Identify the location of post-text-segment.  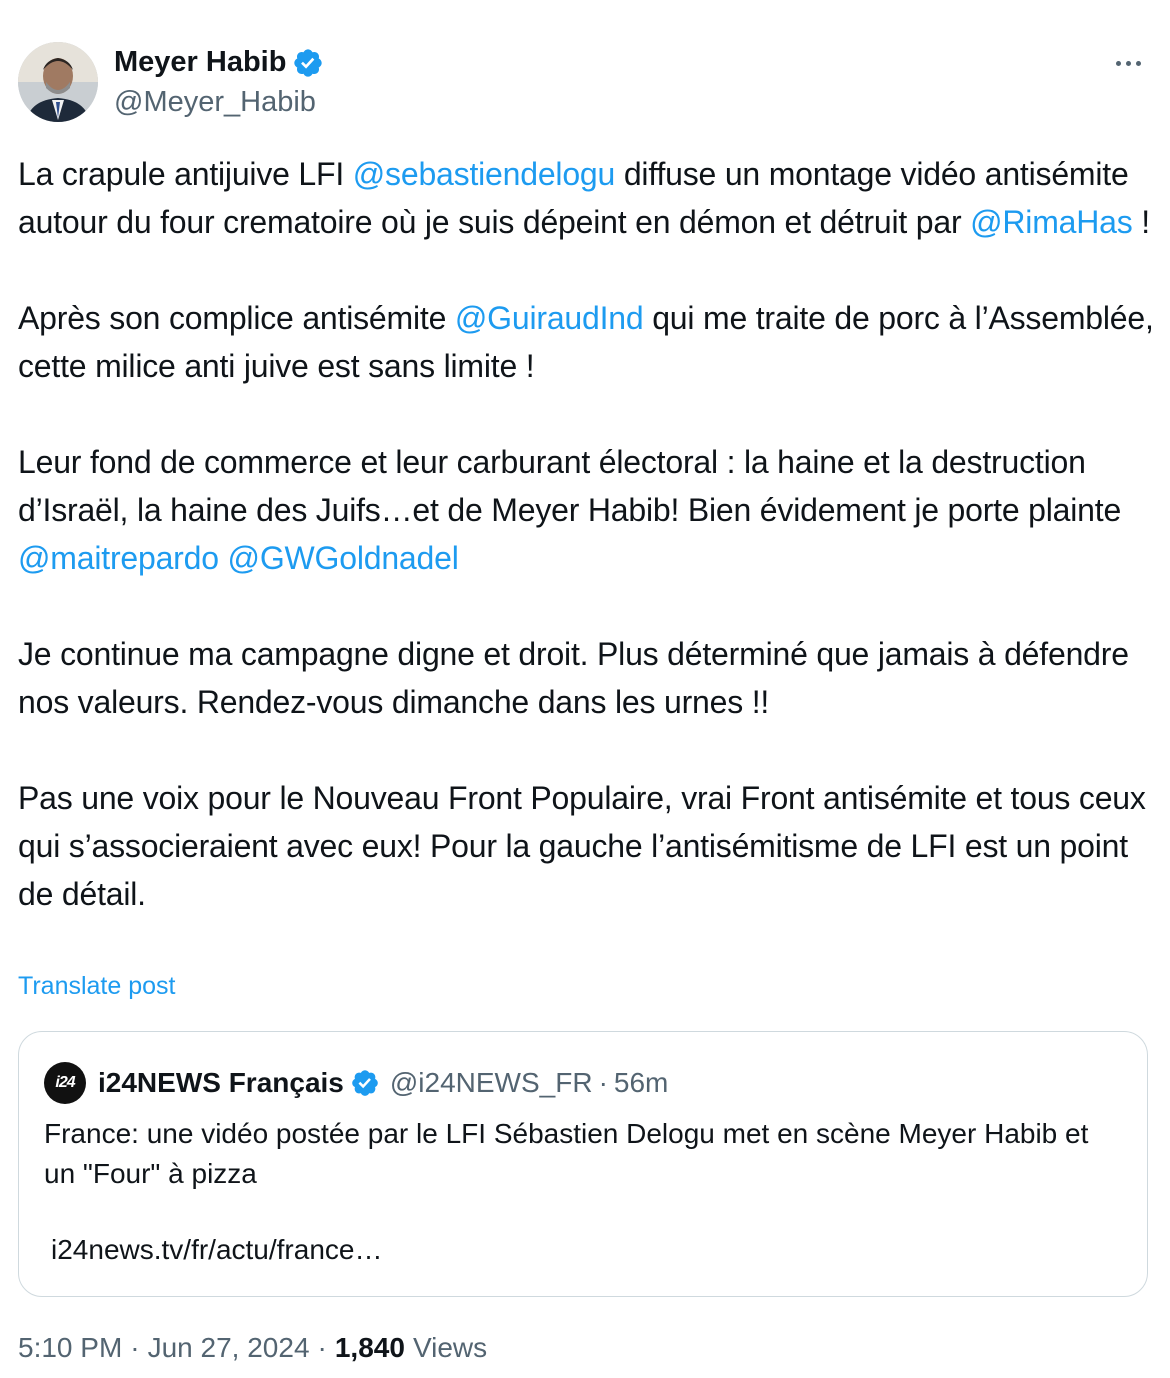
(223, 558).